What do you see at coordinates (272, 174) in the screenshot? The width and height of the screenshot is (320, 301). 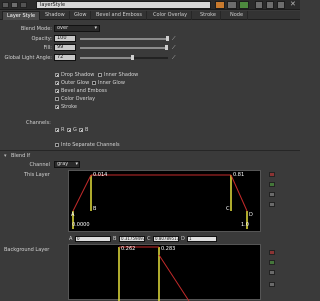 I see `graph1-reset-button` at bounding box center [272, 174].